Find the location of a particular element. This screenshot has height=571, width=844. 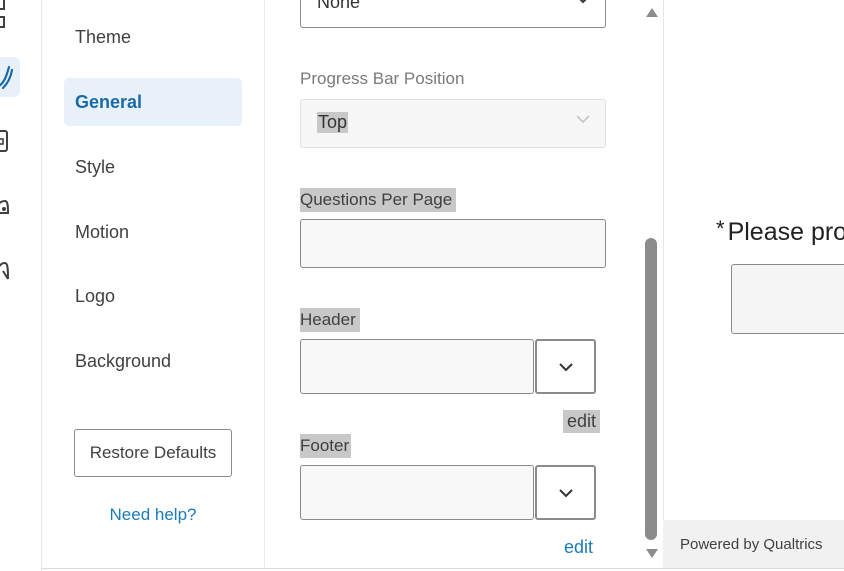

tool-rail is located at coordinates (21, 285).